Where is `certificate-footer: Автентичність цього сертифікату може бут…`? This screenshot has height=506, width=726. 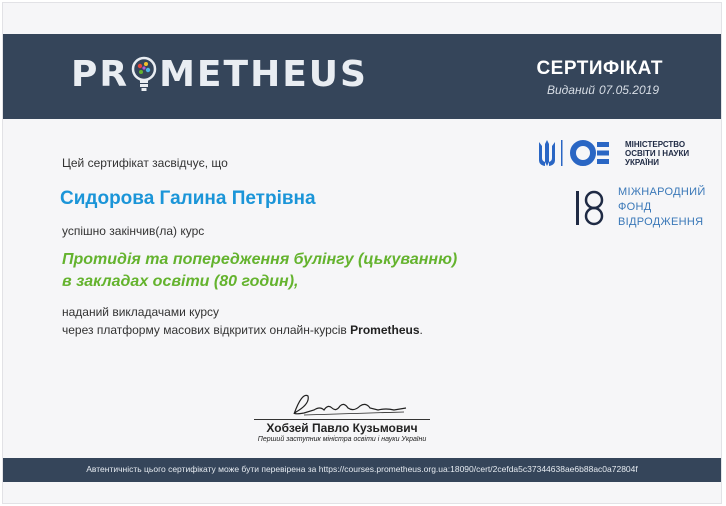 certificate-footer: Автентичність цього сертифікату може бут… is located at coordinates (362, 470).